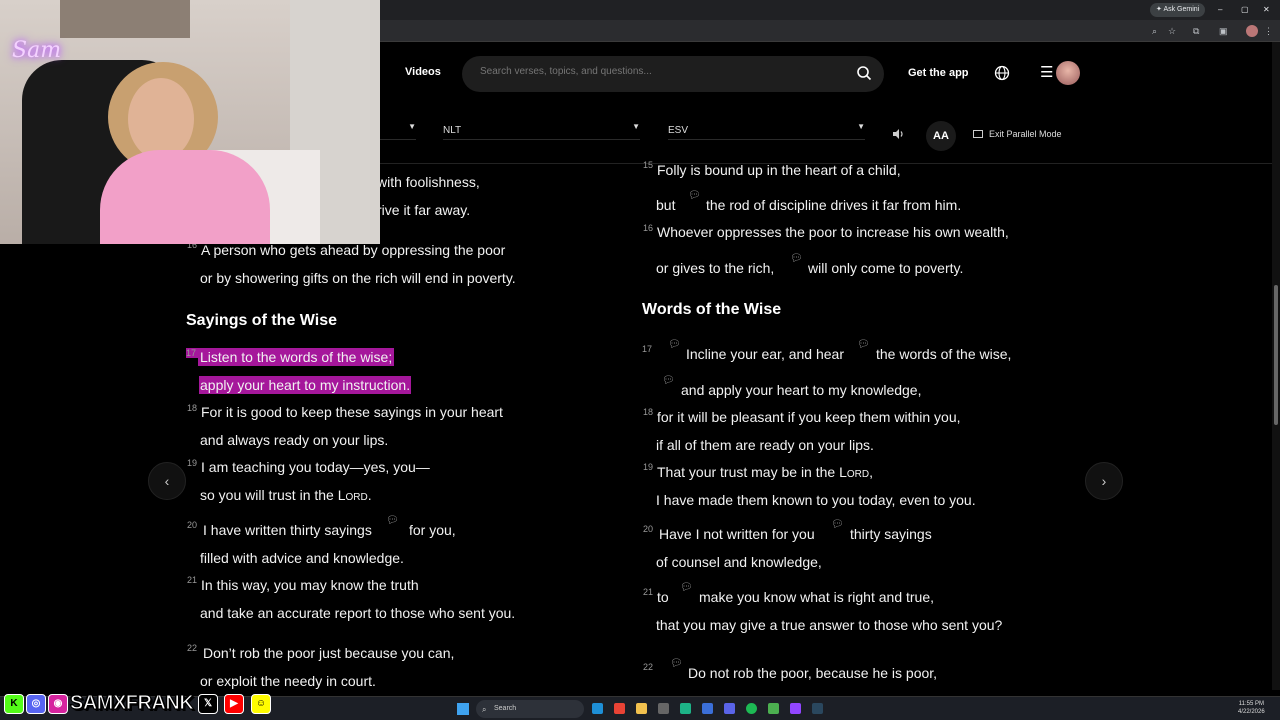 This screenshot has height=720, width=1280. Describe the element at coordinates (1251, 708) in the screenshot. I see `system-clock: 11:55 PM 4/22/2026` at that location.